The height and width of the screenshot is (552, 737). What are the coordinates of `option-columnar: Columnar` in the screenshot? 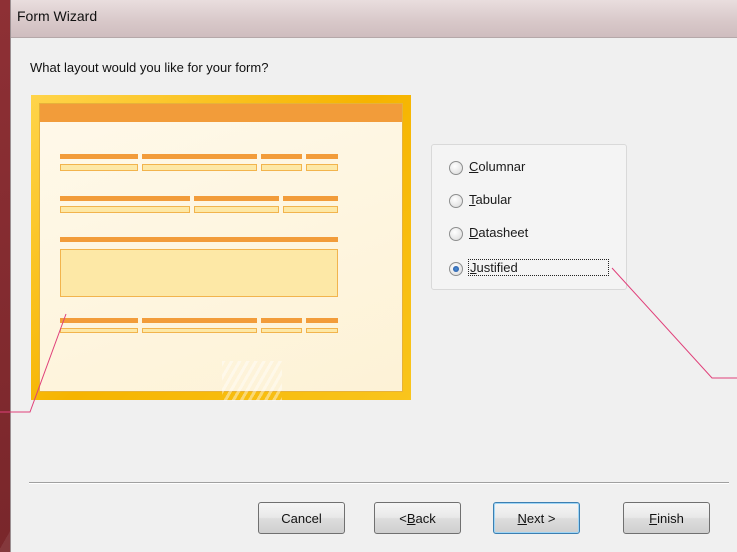 It's located at (487, 166).